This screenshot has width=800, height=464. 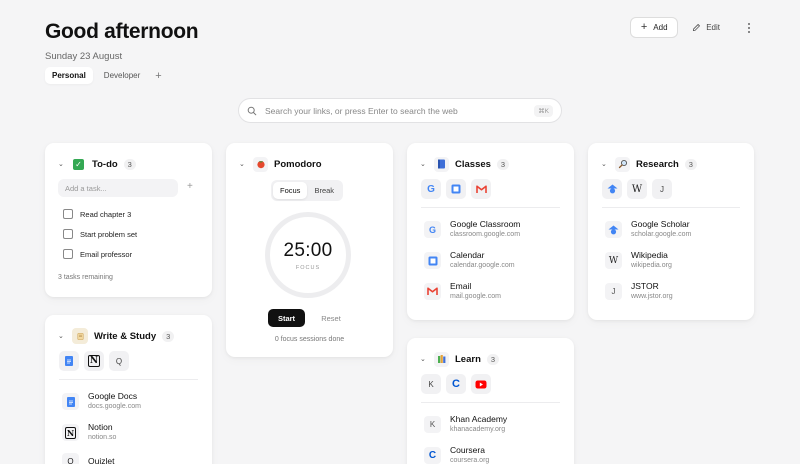 I want to click on add-tab-button: +, so click(x=158, y=76).